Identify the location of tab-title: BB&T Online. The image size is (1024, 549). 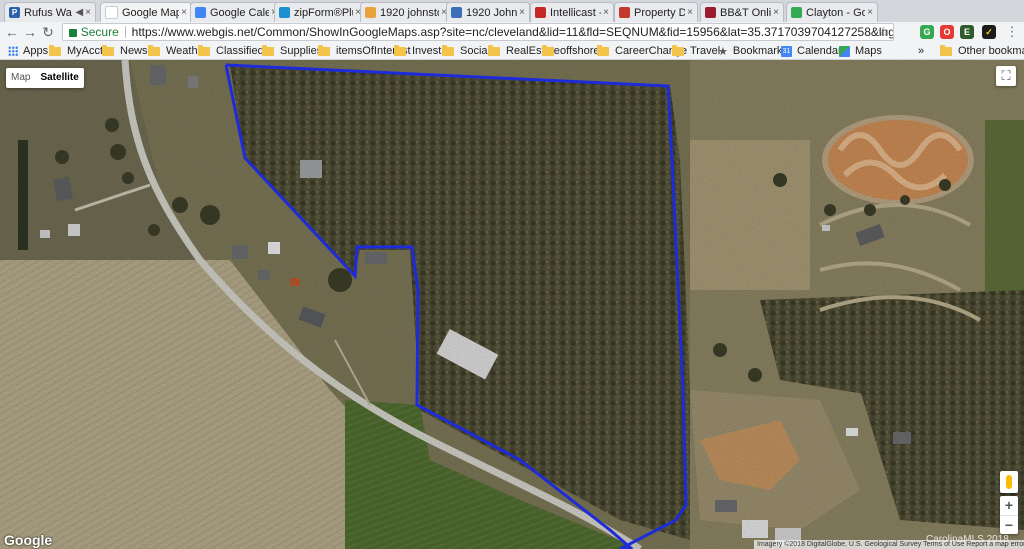
(746, 12).